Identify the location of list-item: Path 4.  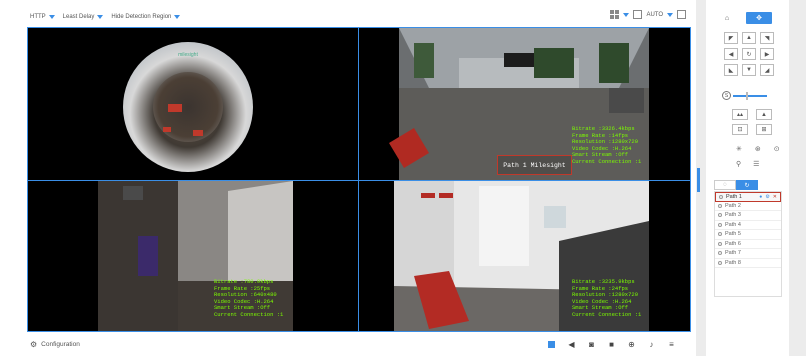
(748, 225).